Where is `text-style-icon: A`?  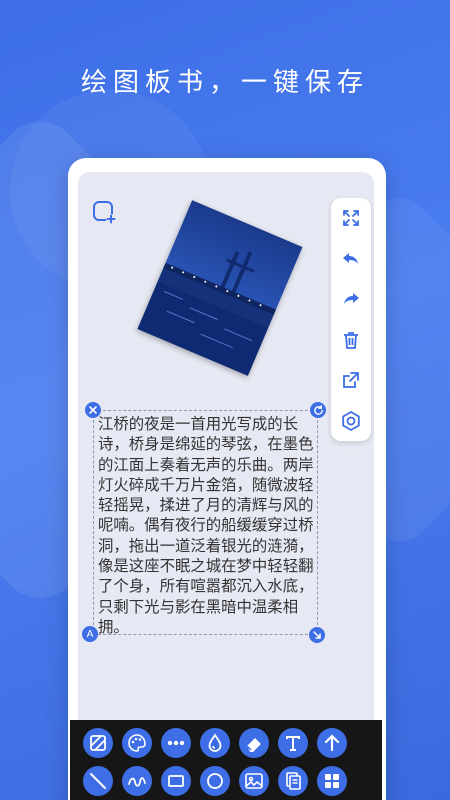 text-style-icon: A is located at coordinates (90, 634).